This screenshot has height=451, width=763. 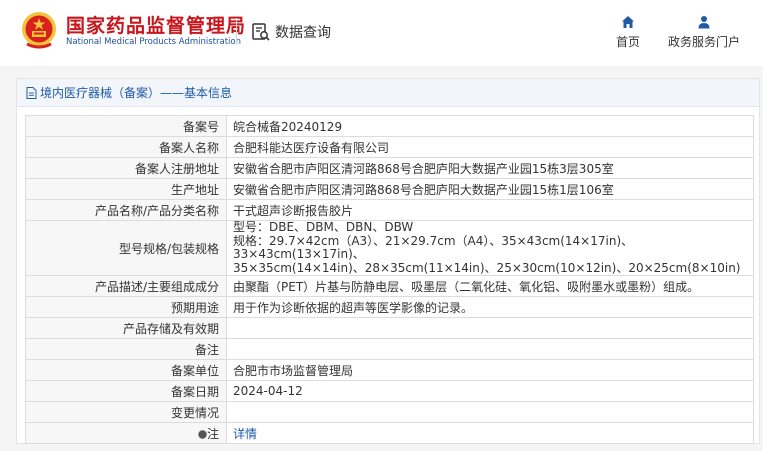 I want to click on row-key: 变更情况, so click(x=126, y=412).